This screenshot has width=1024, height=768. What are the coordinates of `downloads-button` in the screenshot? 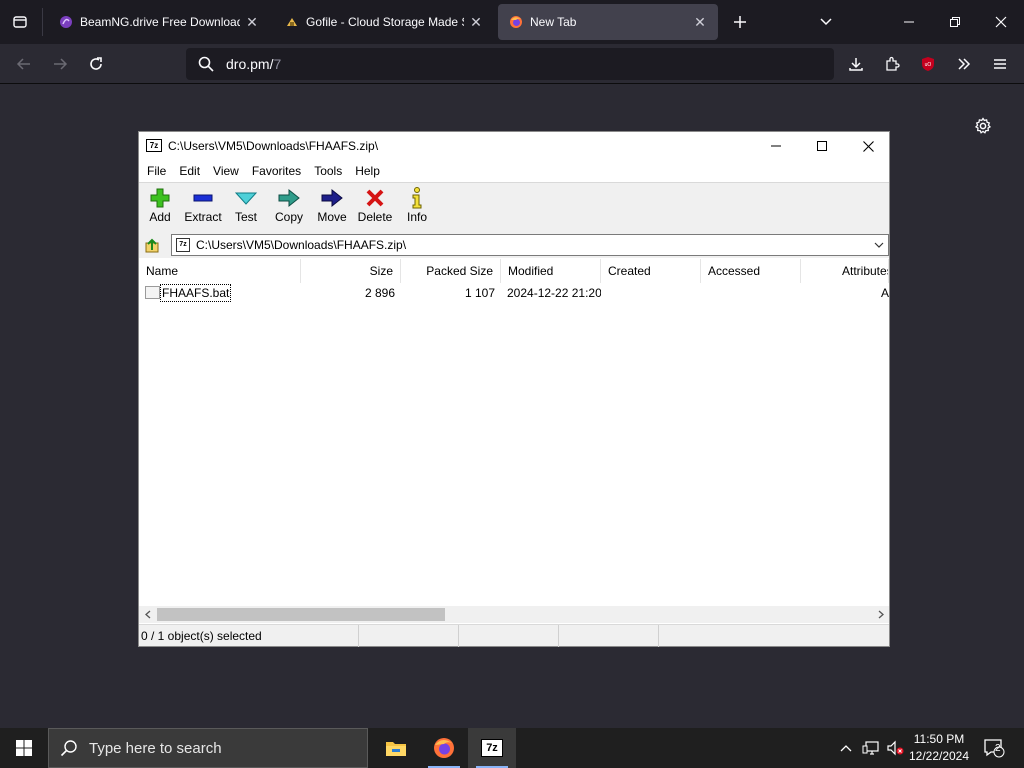 It's located at (856, 64).